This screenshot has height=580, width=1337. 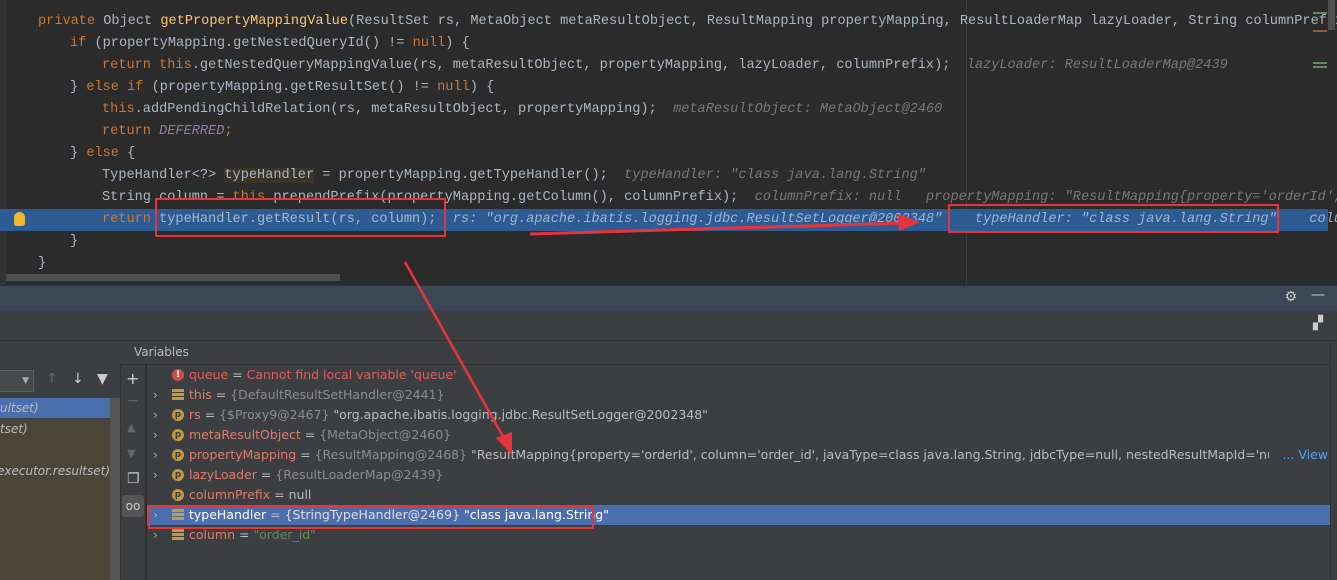 I want to click on frames-scrollbar, so click(x=115, y=489).